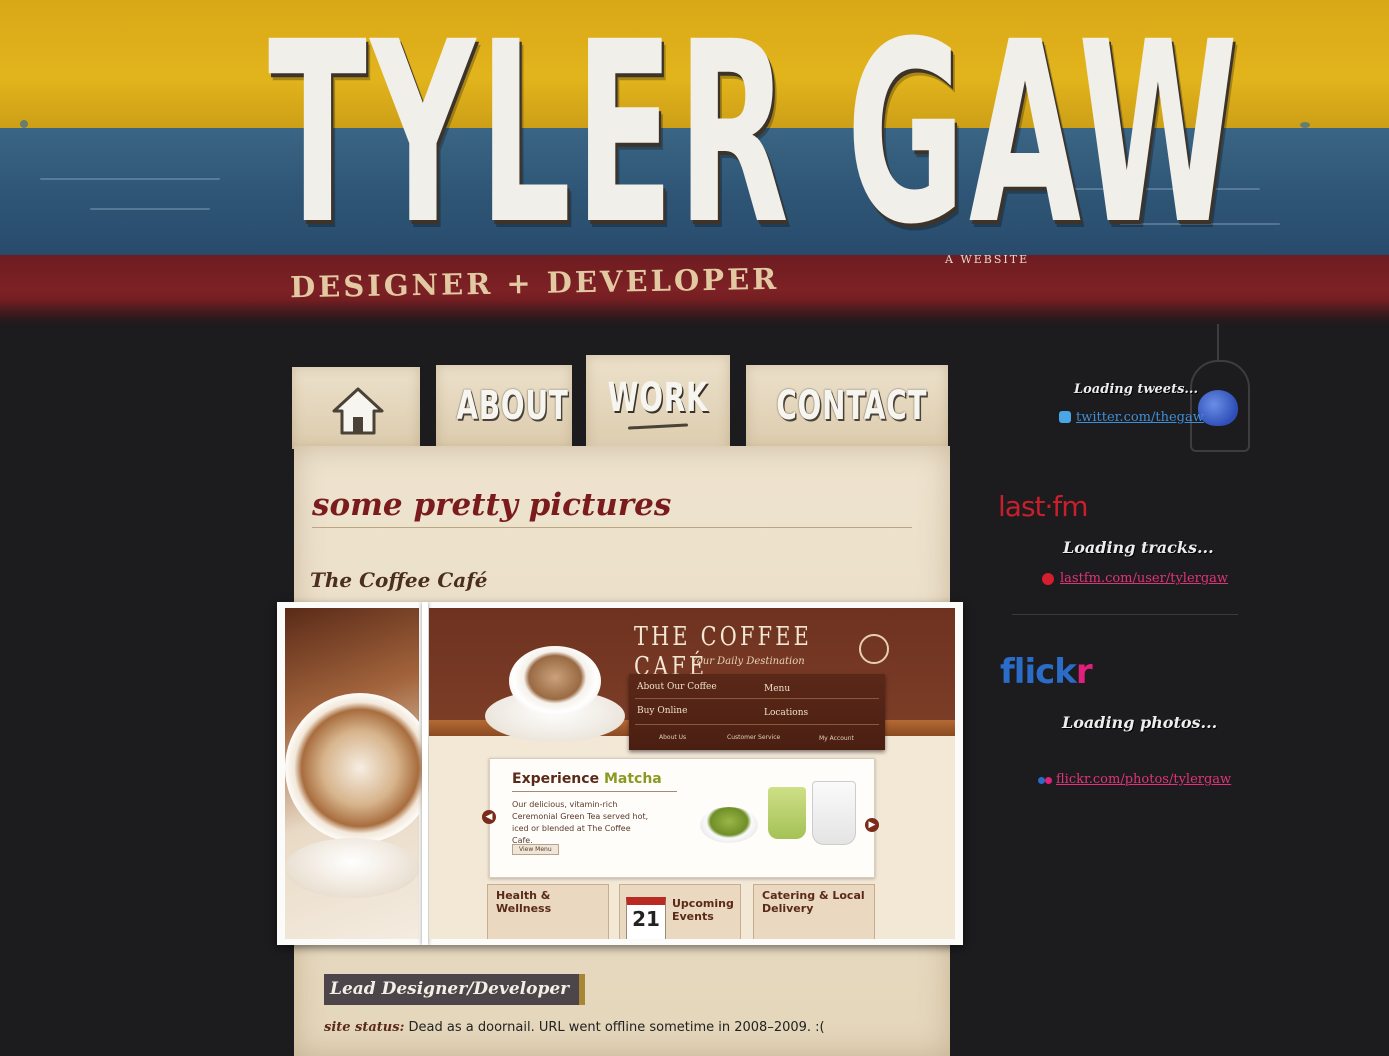 The height and width of the screenshot is (1056, 1389). Describe the element at coordinates (352, 868) in the screenshot. I see `saucer-image` at that location.